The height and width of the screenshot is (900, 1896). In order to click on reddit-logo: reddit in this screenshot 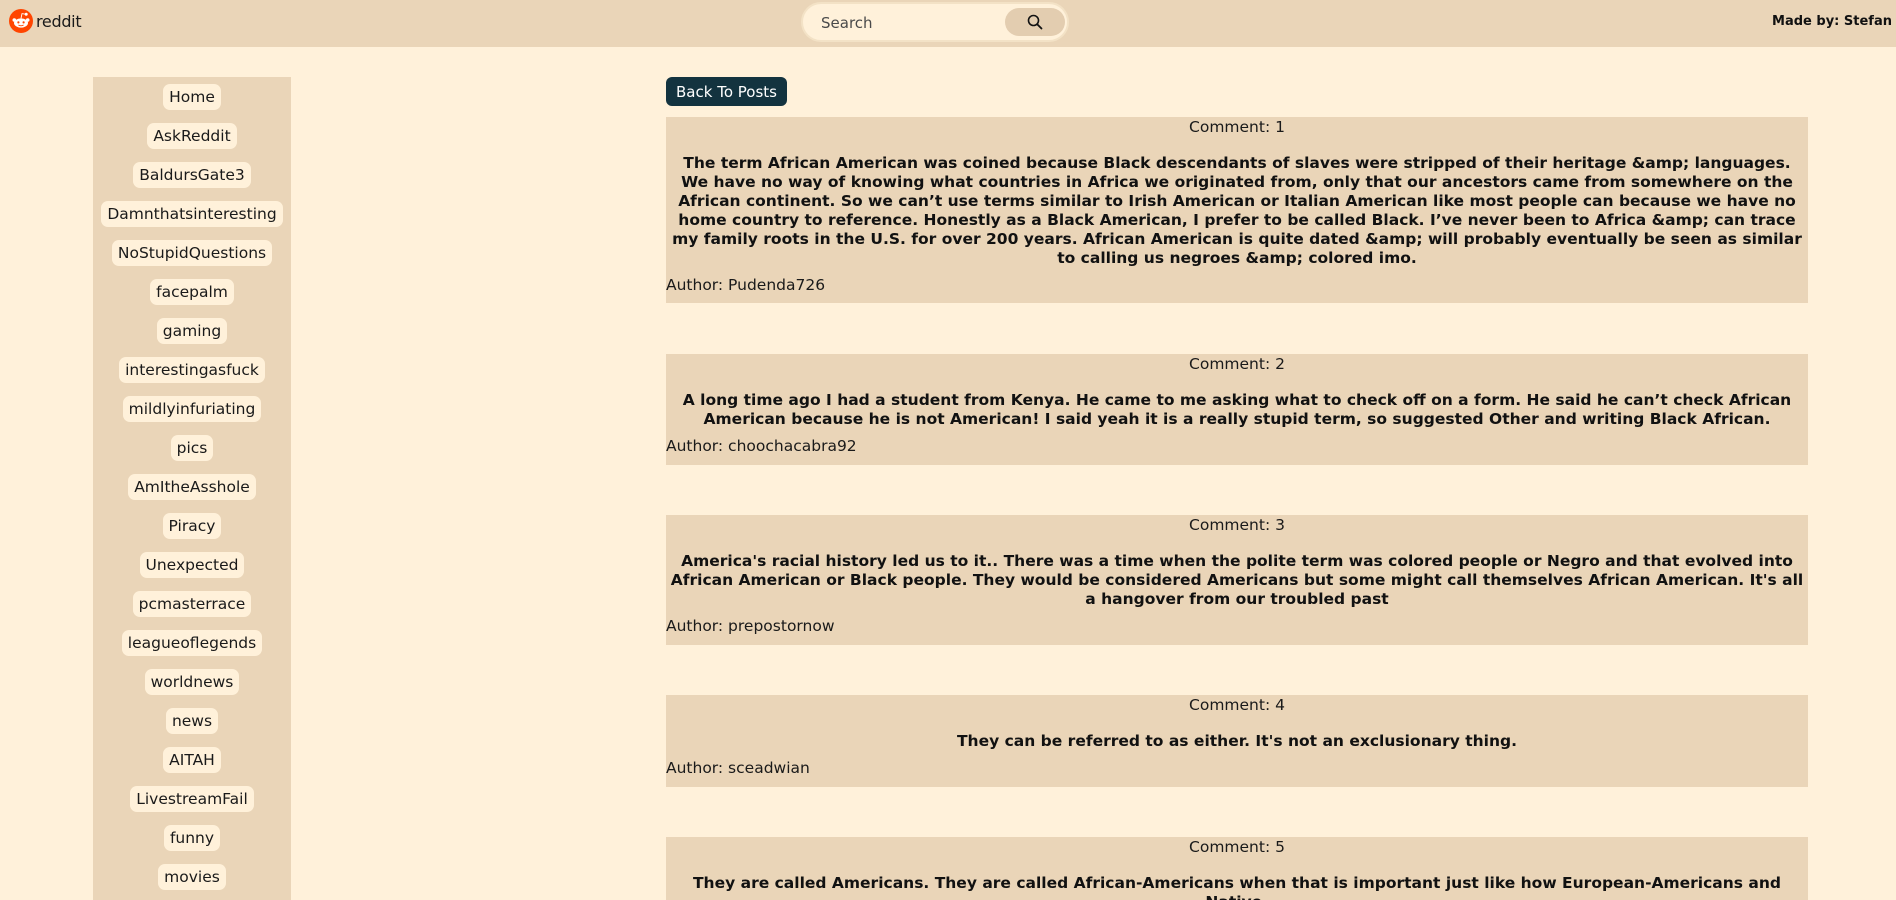, I will do `click(45, 21)`.